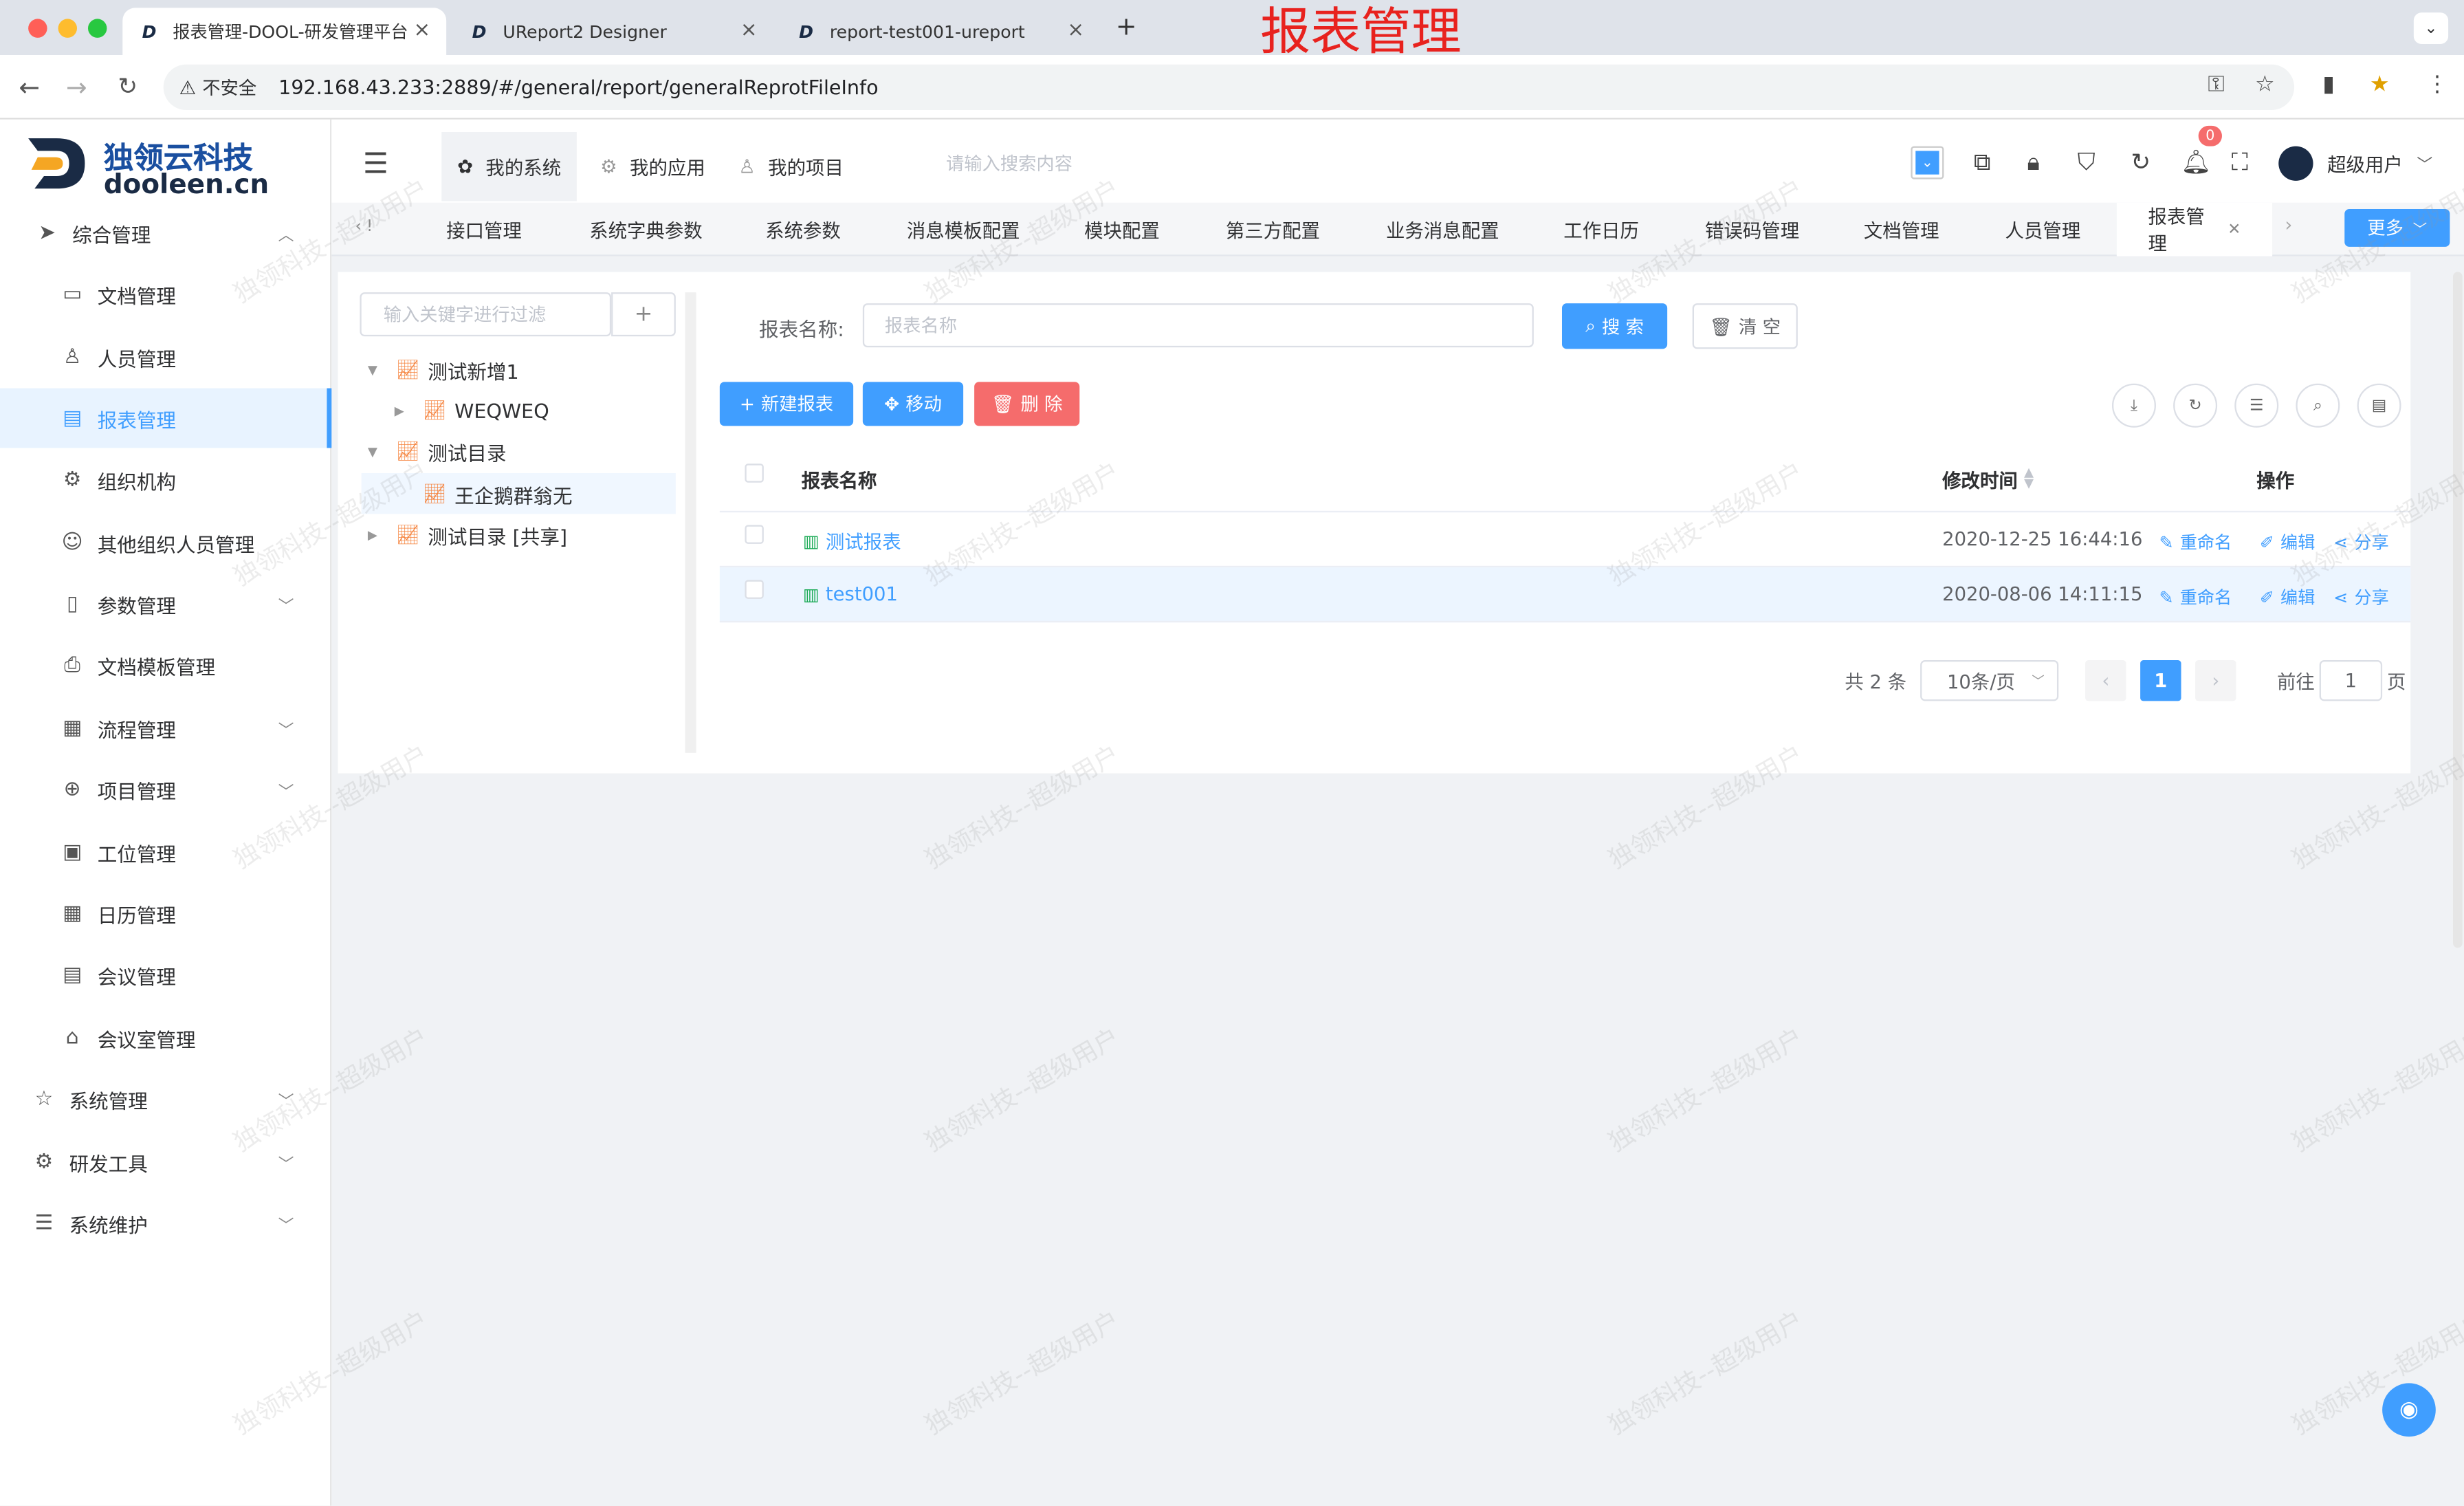 Image resolution: width=2464 pixels, height=1506 pixels. I want to click on tab-my-apps: ⚙ 我的应用, so click(652, 166).